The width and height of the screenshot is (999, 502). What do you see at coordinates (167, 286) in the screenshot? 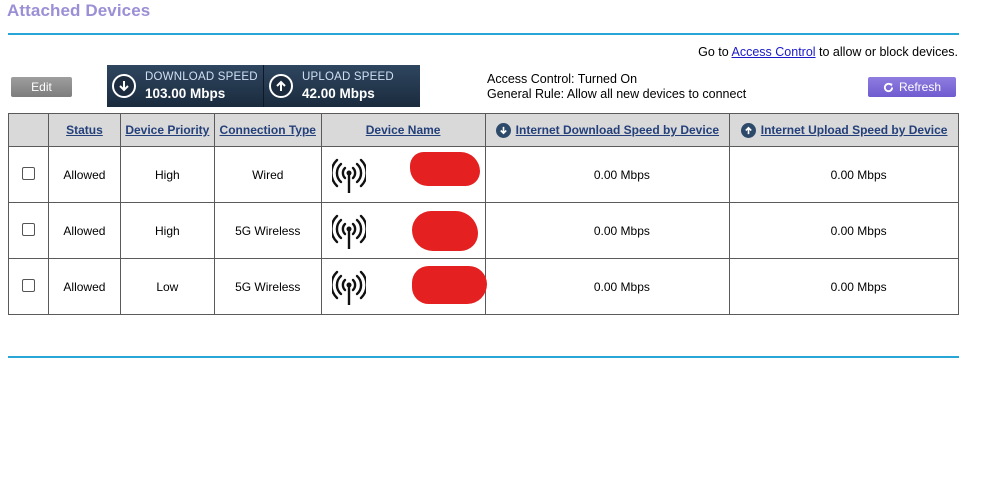
I see `priority-cell: Low` at bounding box center [167, 286].